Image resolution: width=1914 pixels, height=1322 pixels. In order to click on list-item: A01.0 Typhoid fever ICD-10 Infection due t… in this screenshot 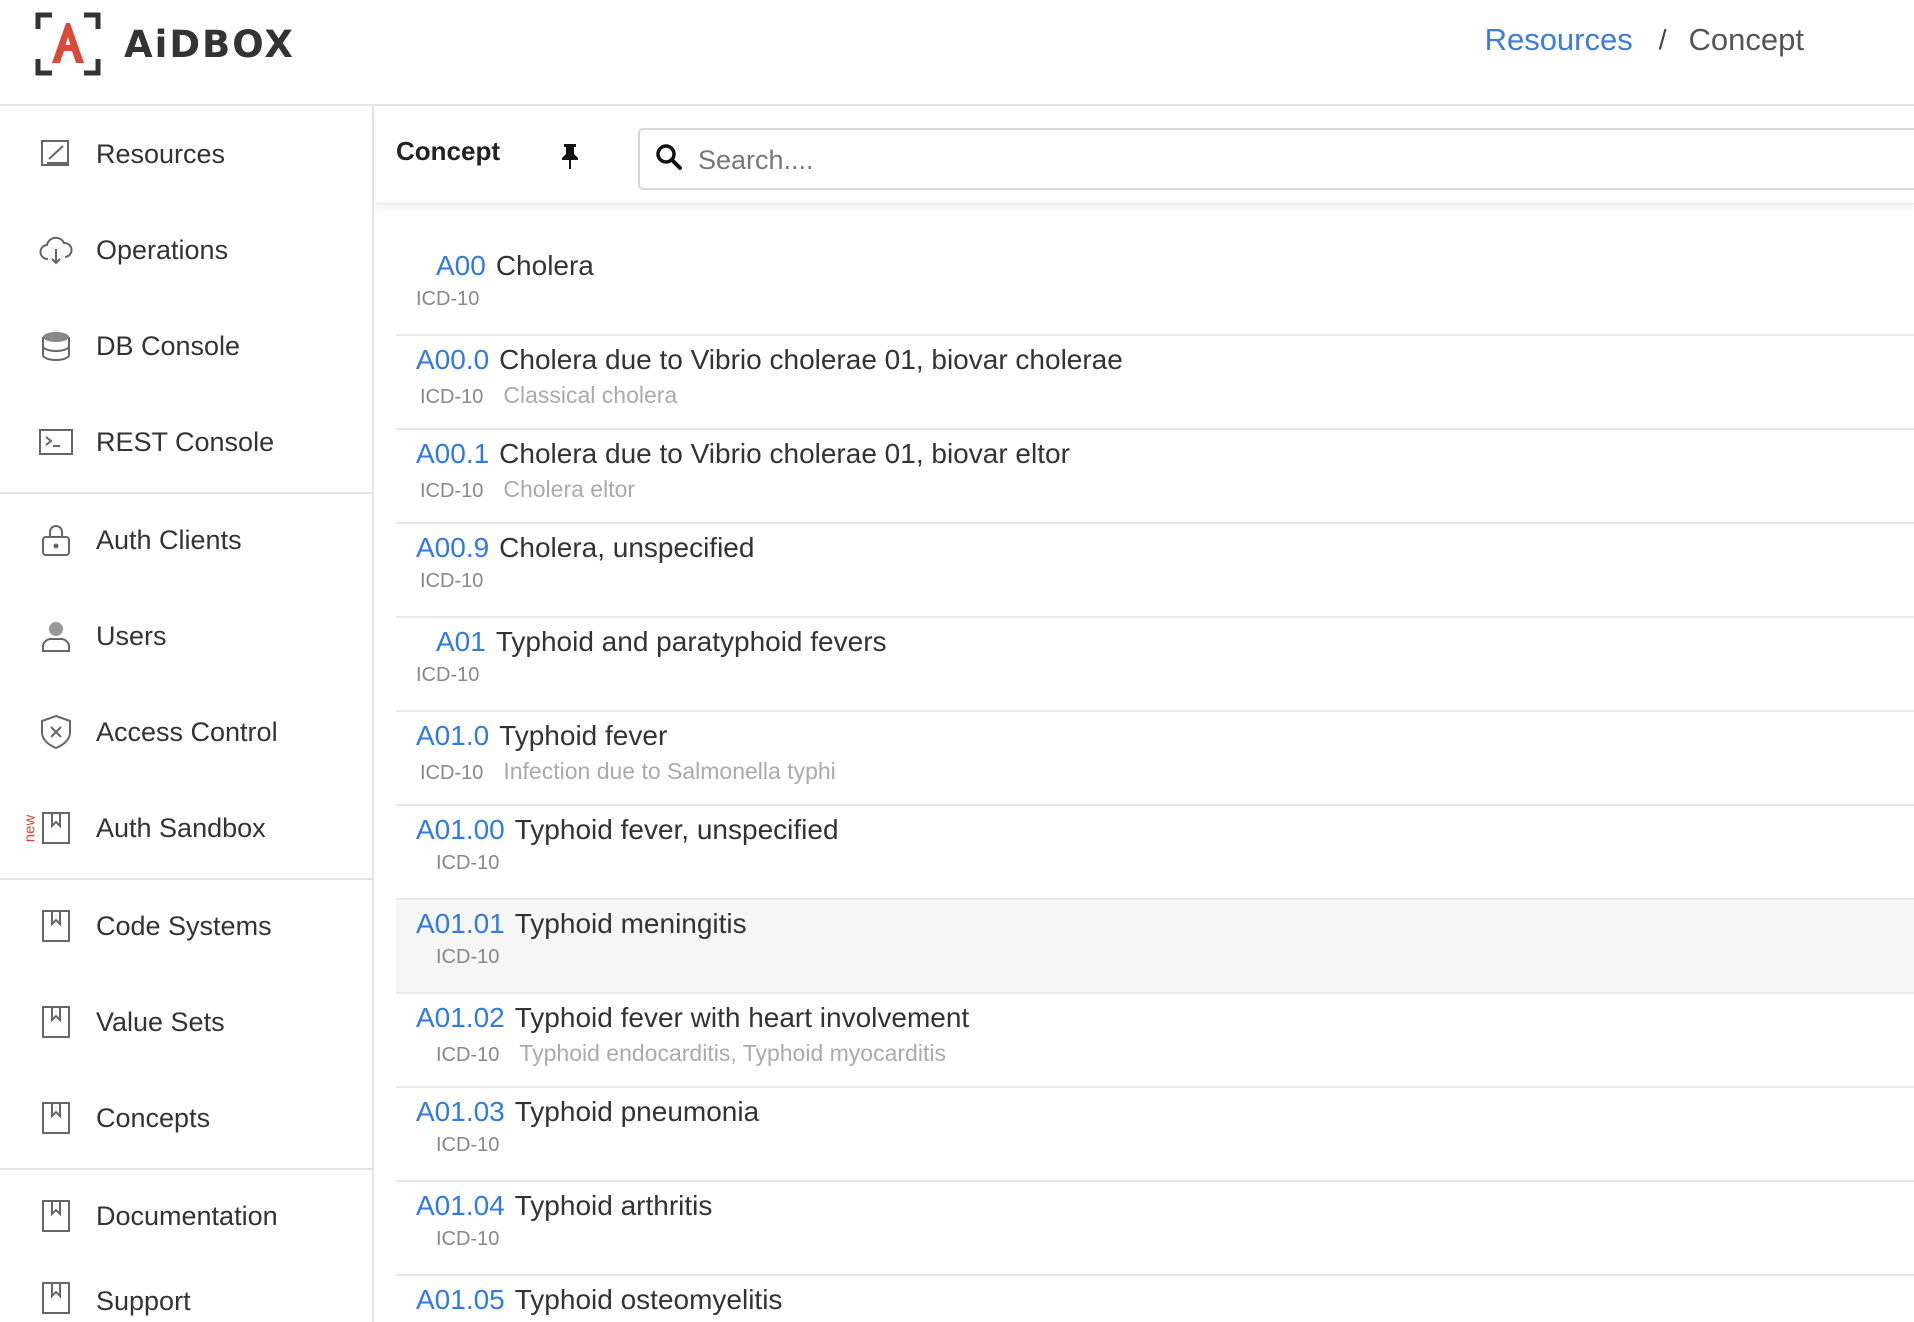, I will do `click(1155, 759)`.